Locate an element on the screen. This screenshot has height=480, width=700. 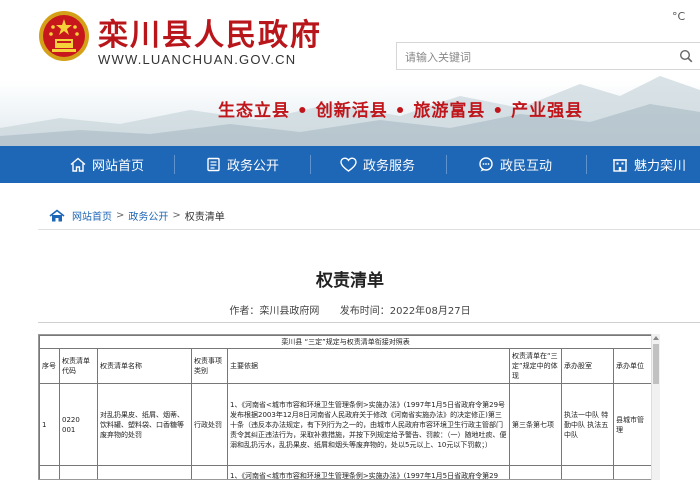
breadcrumb-home: 网站首页 is located at coordinates (92, 215).